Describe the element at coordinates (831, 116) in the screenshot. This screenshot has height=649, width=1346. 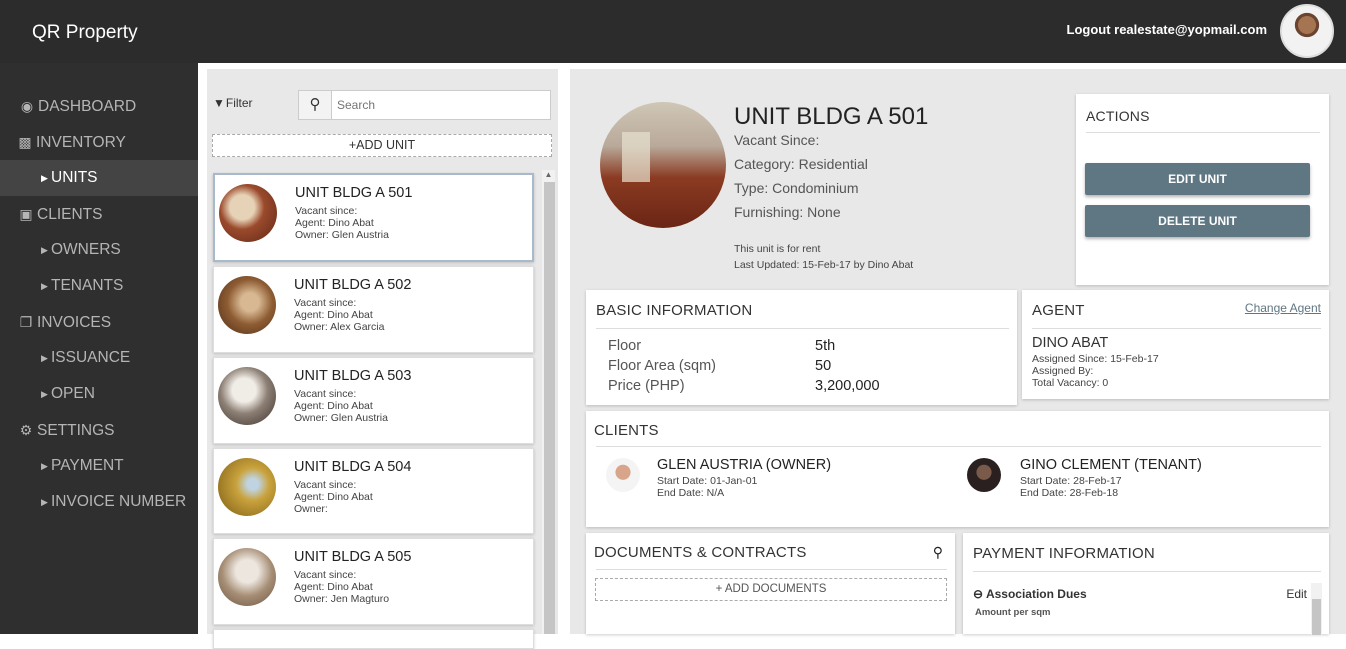
I see `unit-title: UNIT BLDG A 501` at that location.